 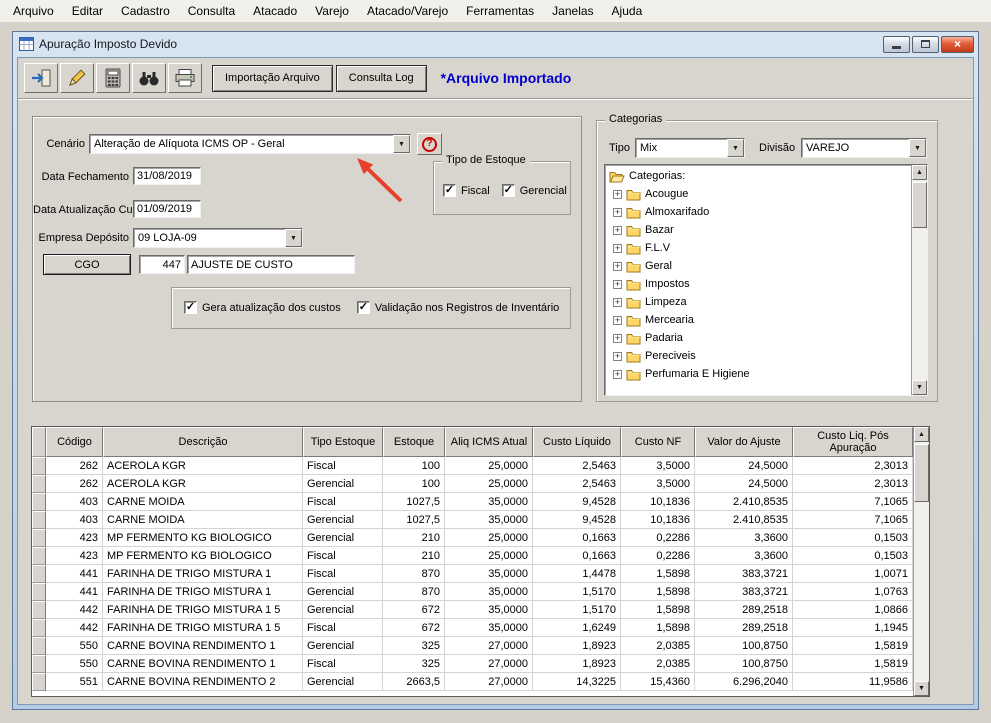 What do you see at coordinates (627, 11) in the screenshot?
I see `menu-item: Ajuda` at bounding box center [627, 11].